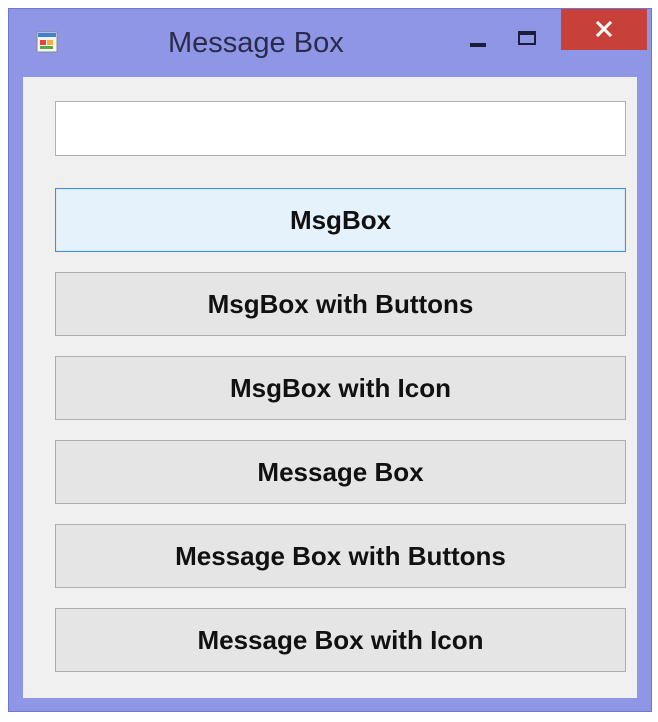  I want to click on maximize-button, so click(528, 41).